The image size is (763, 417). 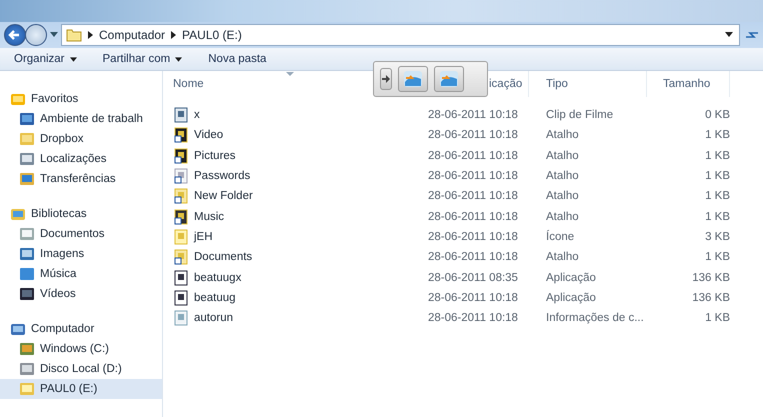 I want to click on back-button, so click(x=15, y=35).